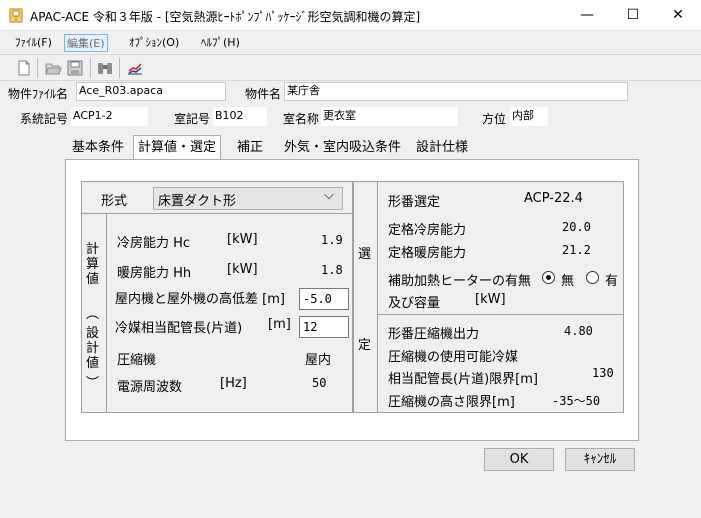 This screenshot has width=701, height=518. I want to click on chevron-down-icon: ⌵, so click(329, 195).